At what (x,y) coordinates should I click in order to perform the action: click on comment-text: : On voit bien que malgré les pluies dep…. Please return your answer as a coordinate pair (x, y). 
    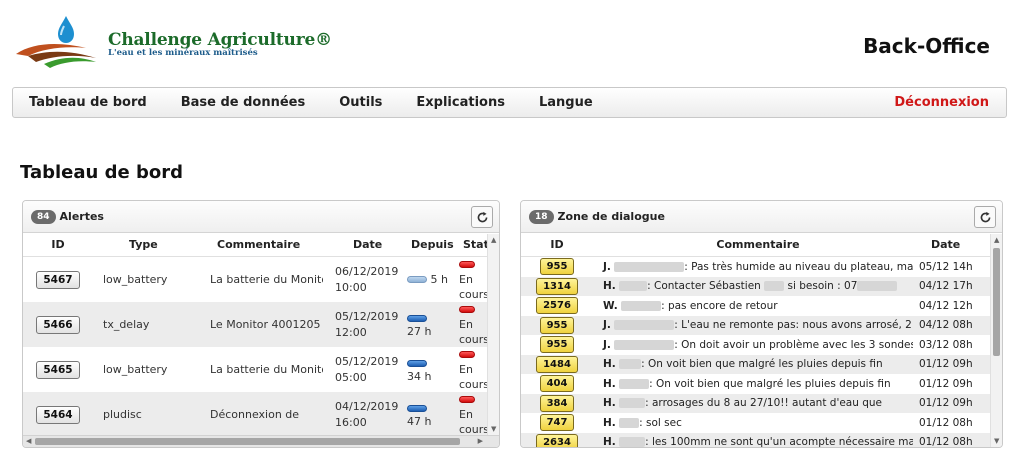
    Looking at the image, I should click on (762, 364).